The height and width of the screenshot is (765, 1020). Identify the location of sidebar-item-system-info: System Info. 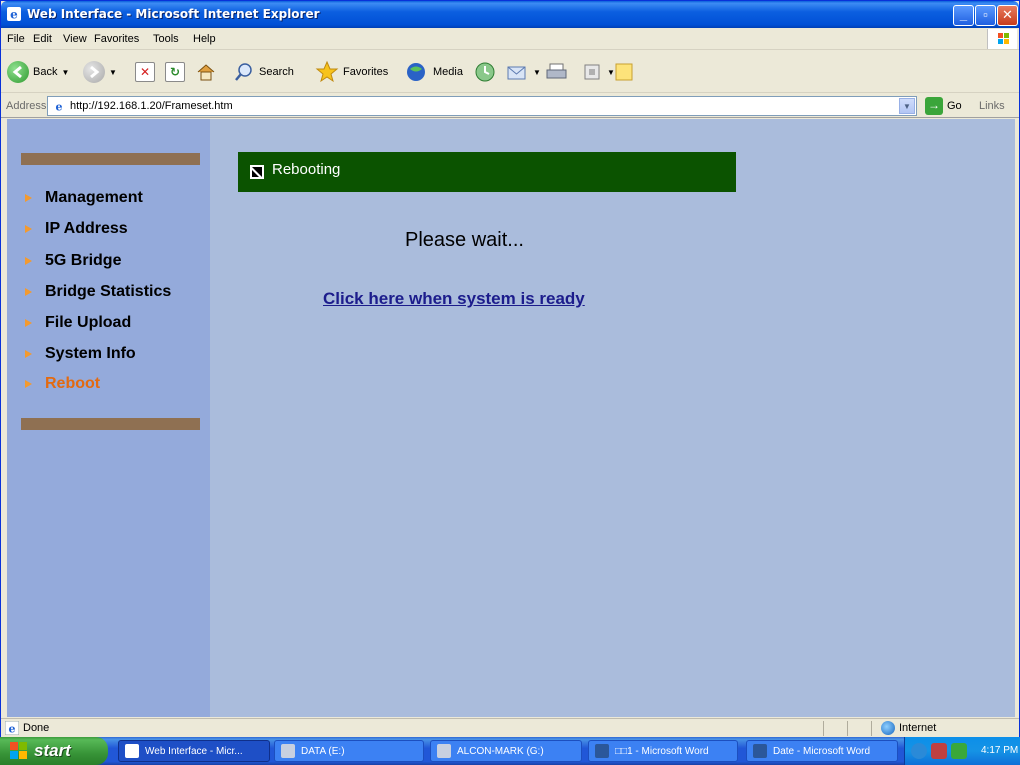
(80, 354).